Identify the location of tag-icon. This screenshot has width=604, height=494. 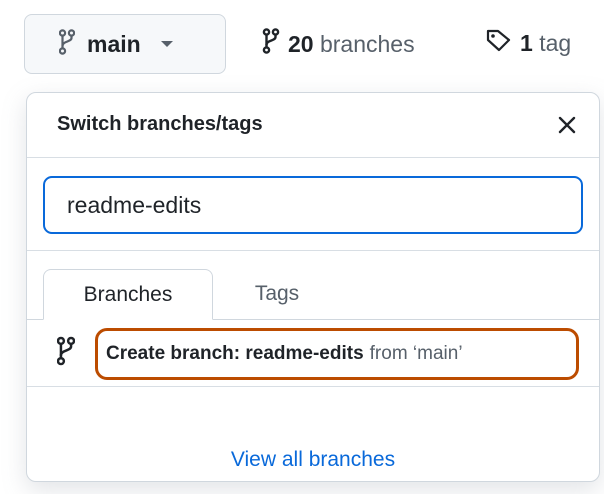
(499, 43).